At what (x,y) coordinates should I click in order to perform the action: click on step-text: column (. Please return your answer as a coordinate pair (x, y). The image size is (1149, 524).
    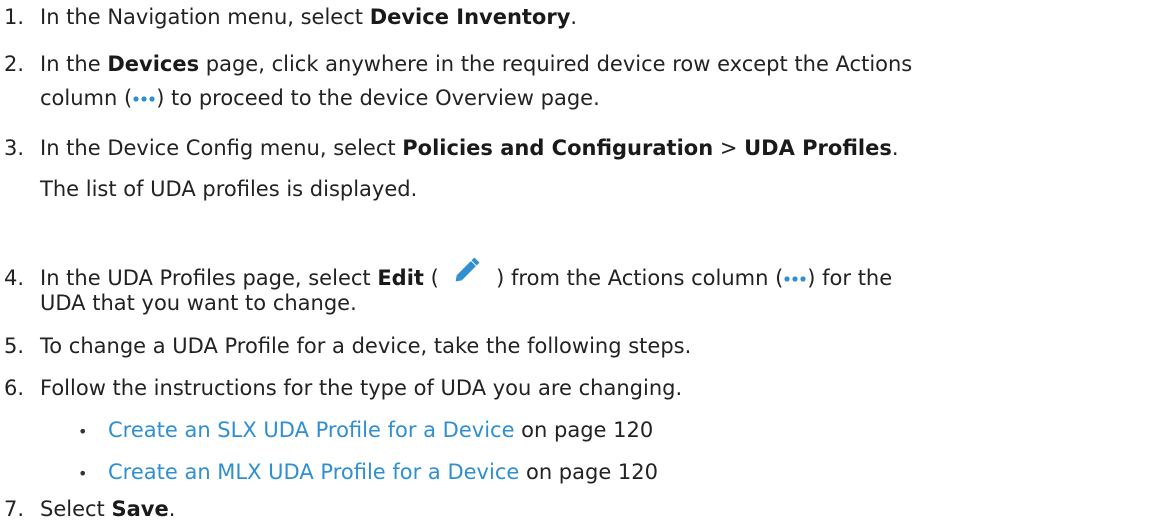
    Looking at the image, I should click on (86, 98).